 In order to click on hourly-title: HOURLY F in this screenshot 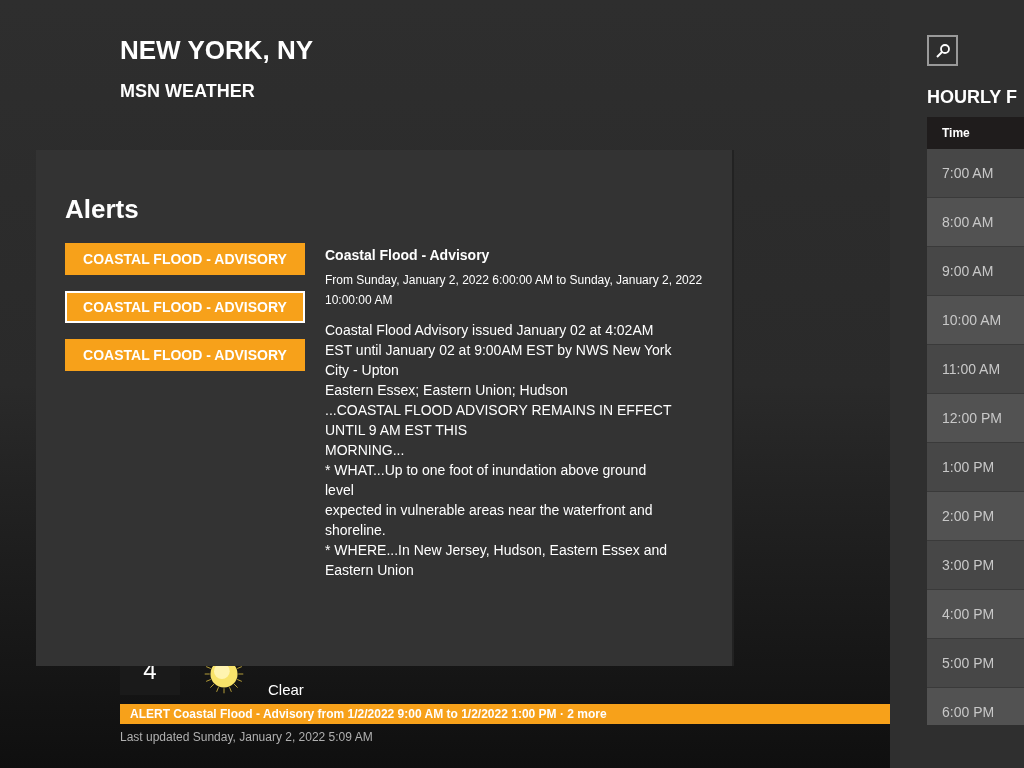, I will do `click(972, 97)`.